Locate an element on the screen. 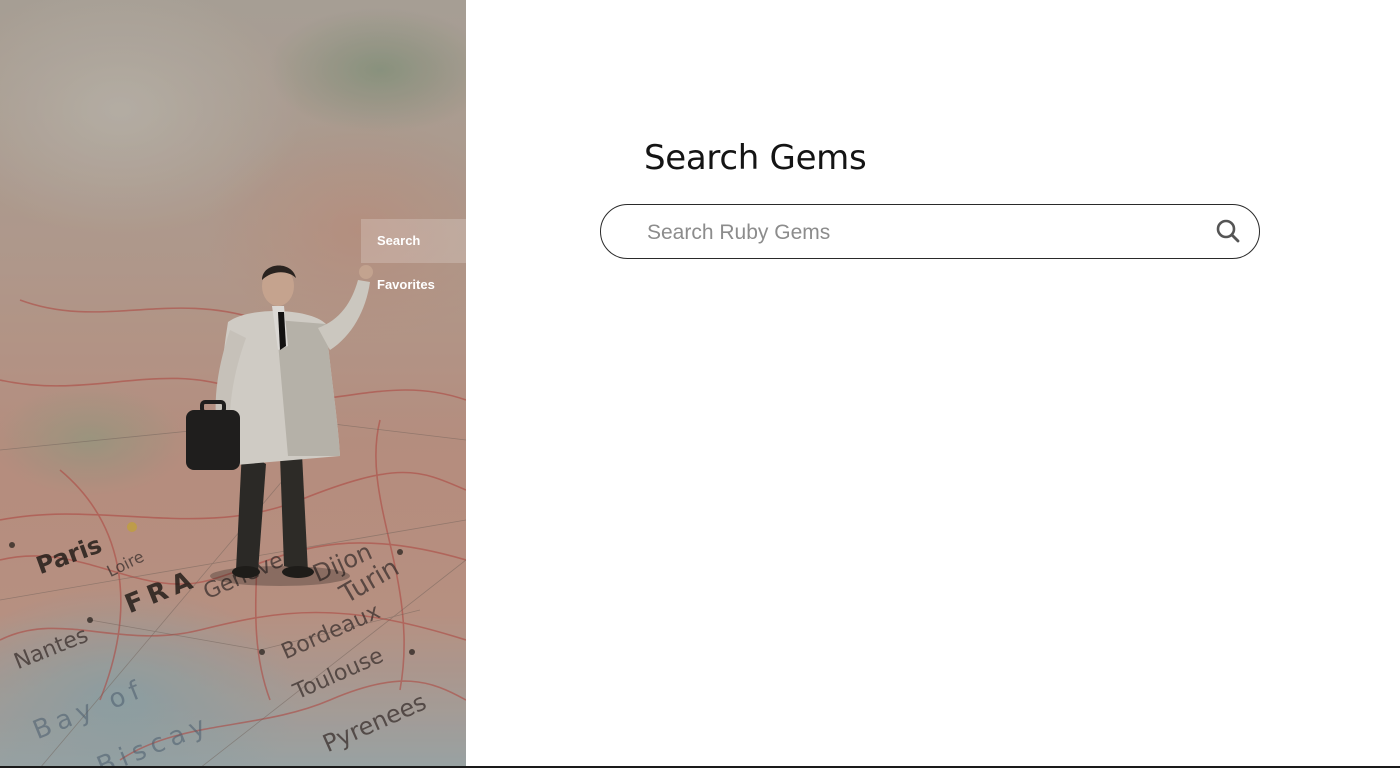 This screenshot has width=1400, height=768. nav-item-search: Search is located at coordinates (413, 241).